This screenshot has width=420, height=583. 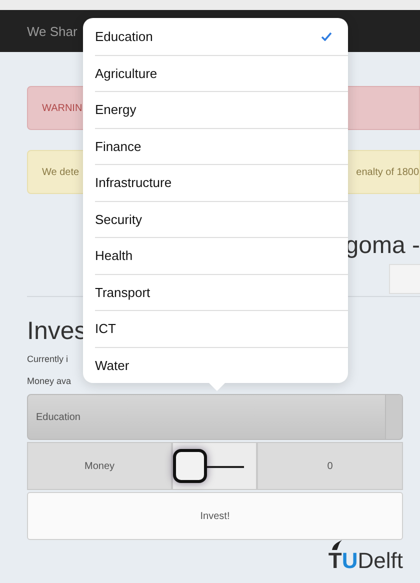 What do you see at coordinates (221, 109) in the screenshot?
I see `dropdown-option: Energy` at bounding box center [221, 109].